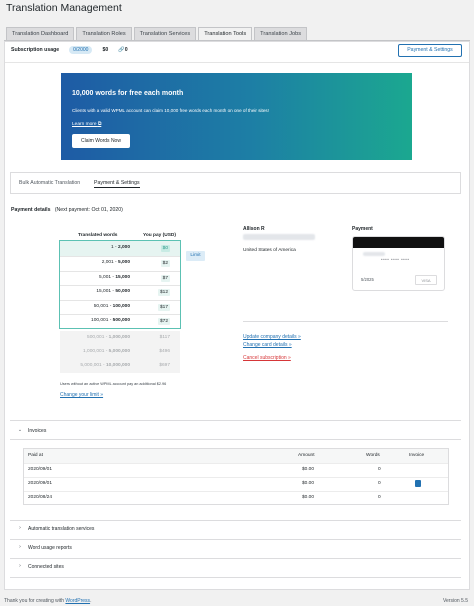 The width and height of the screenshot is (474, 606). I want to click on learn-more-link: Learn more ⧉, so click(86, 124).